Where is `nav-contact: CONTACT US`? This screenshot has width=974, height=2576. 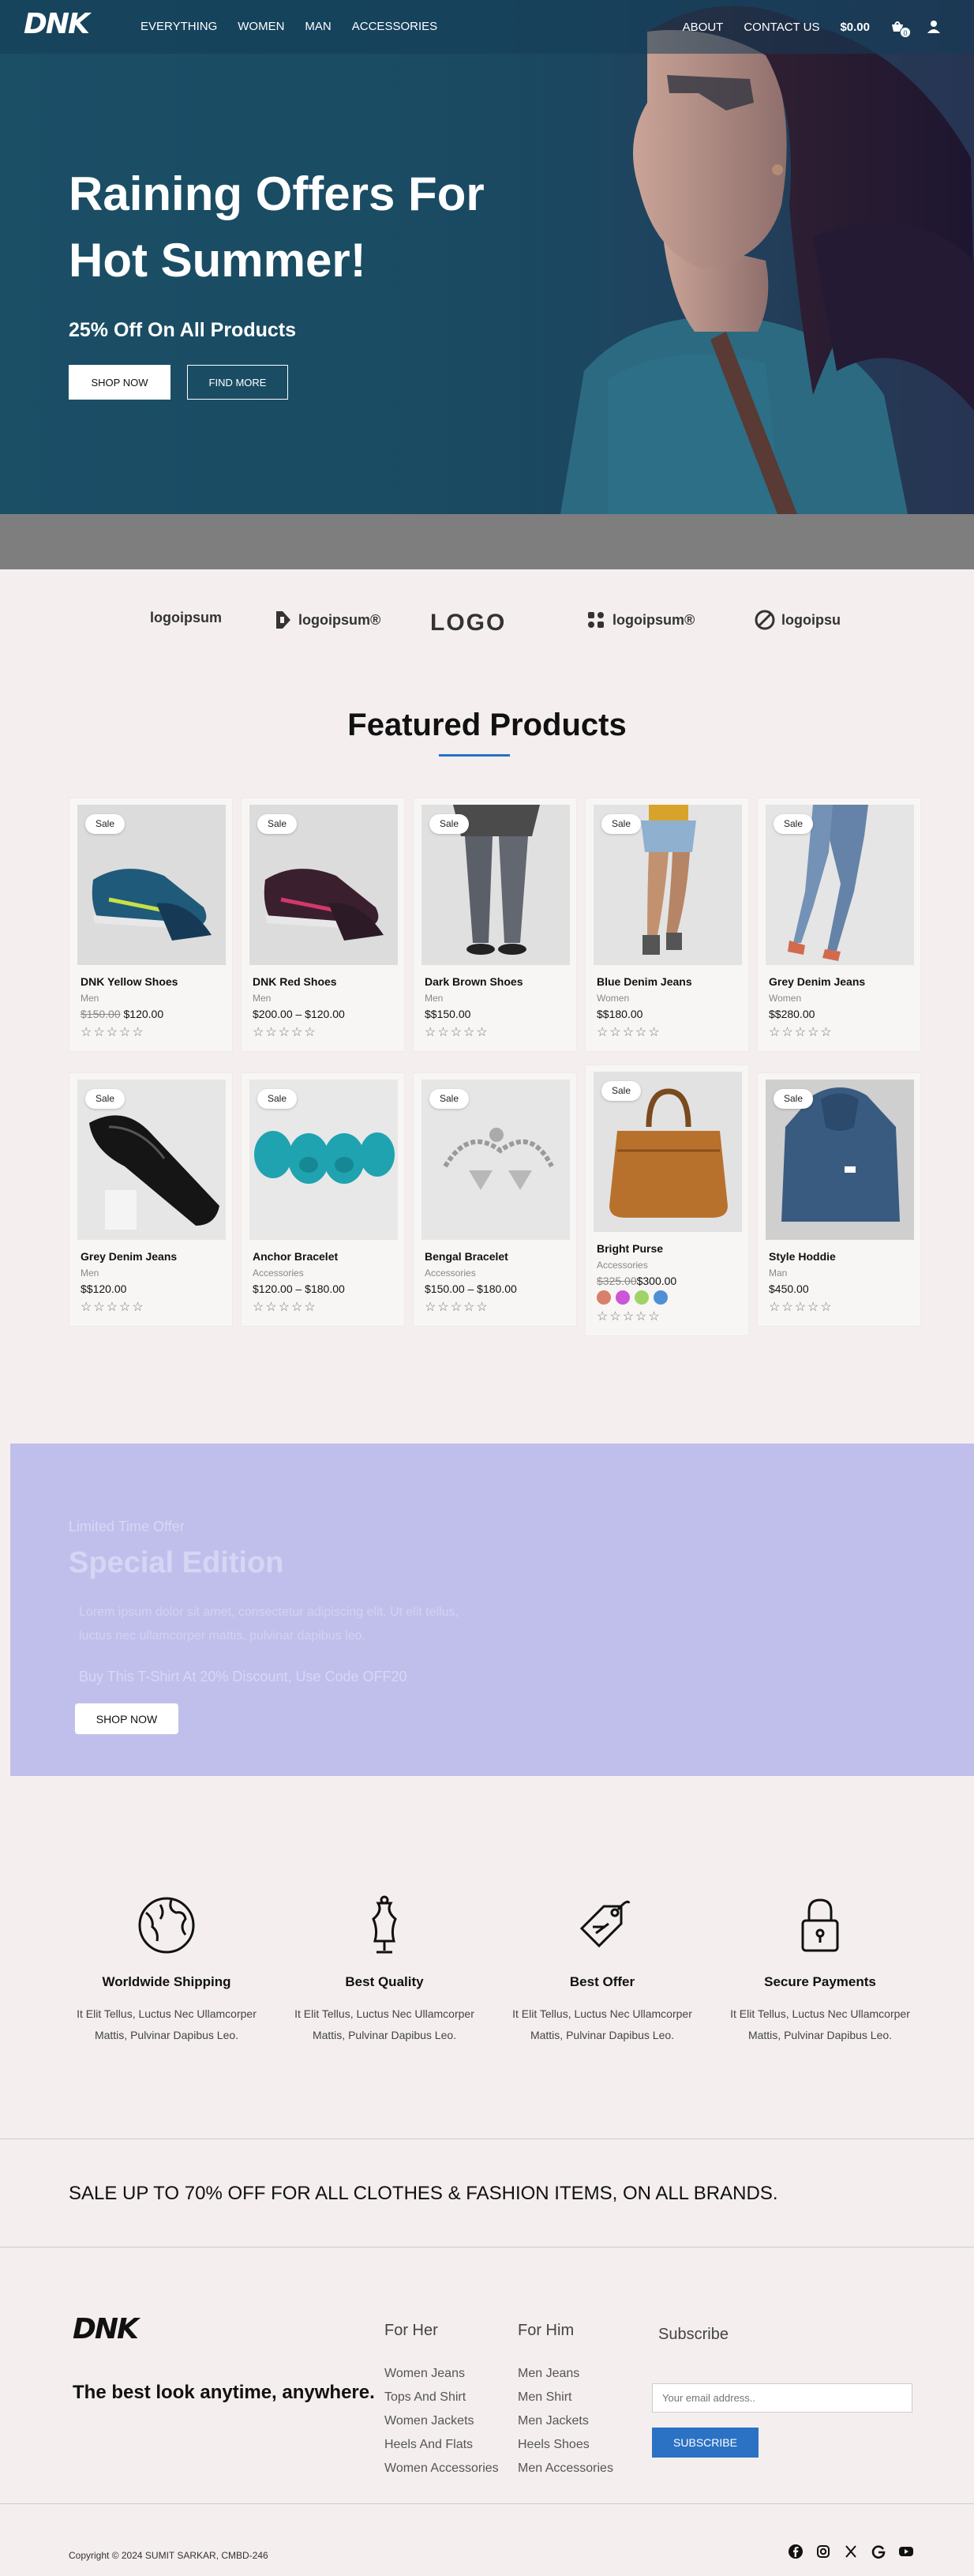
nav-contact: CONTACT US is located at coordinates (781, 27).